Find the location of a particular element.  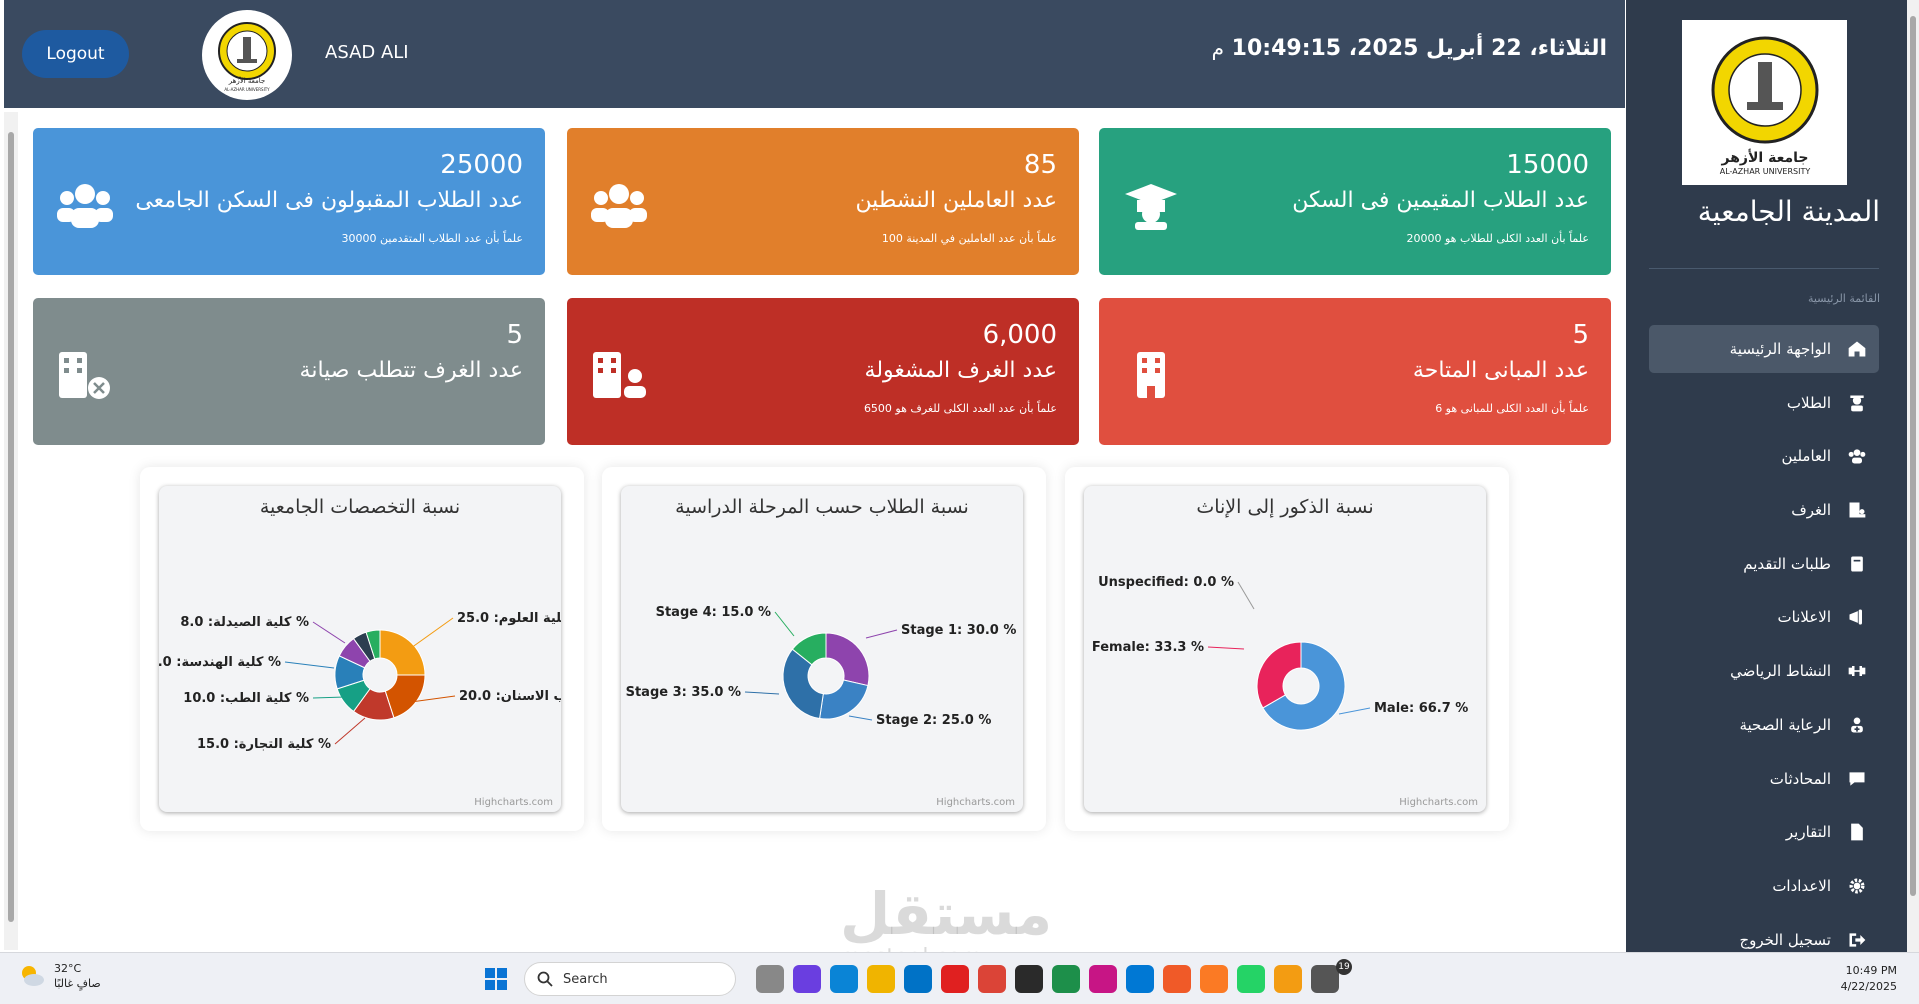

clock-time: 10:49 PM is located at coordinates (1871, 970).